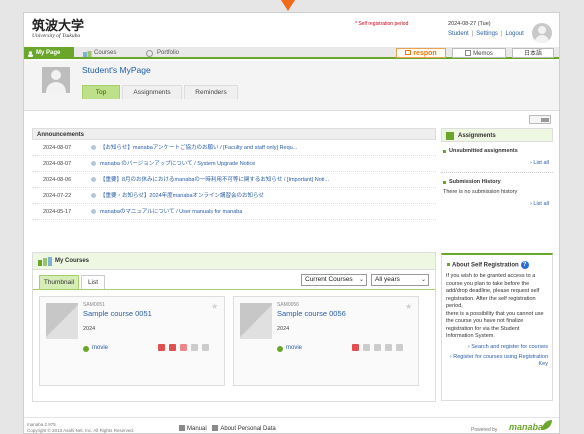  I want to click on tab-my-page: My Page, so click(49, 53).